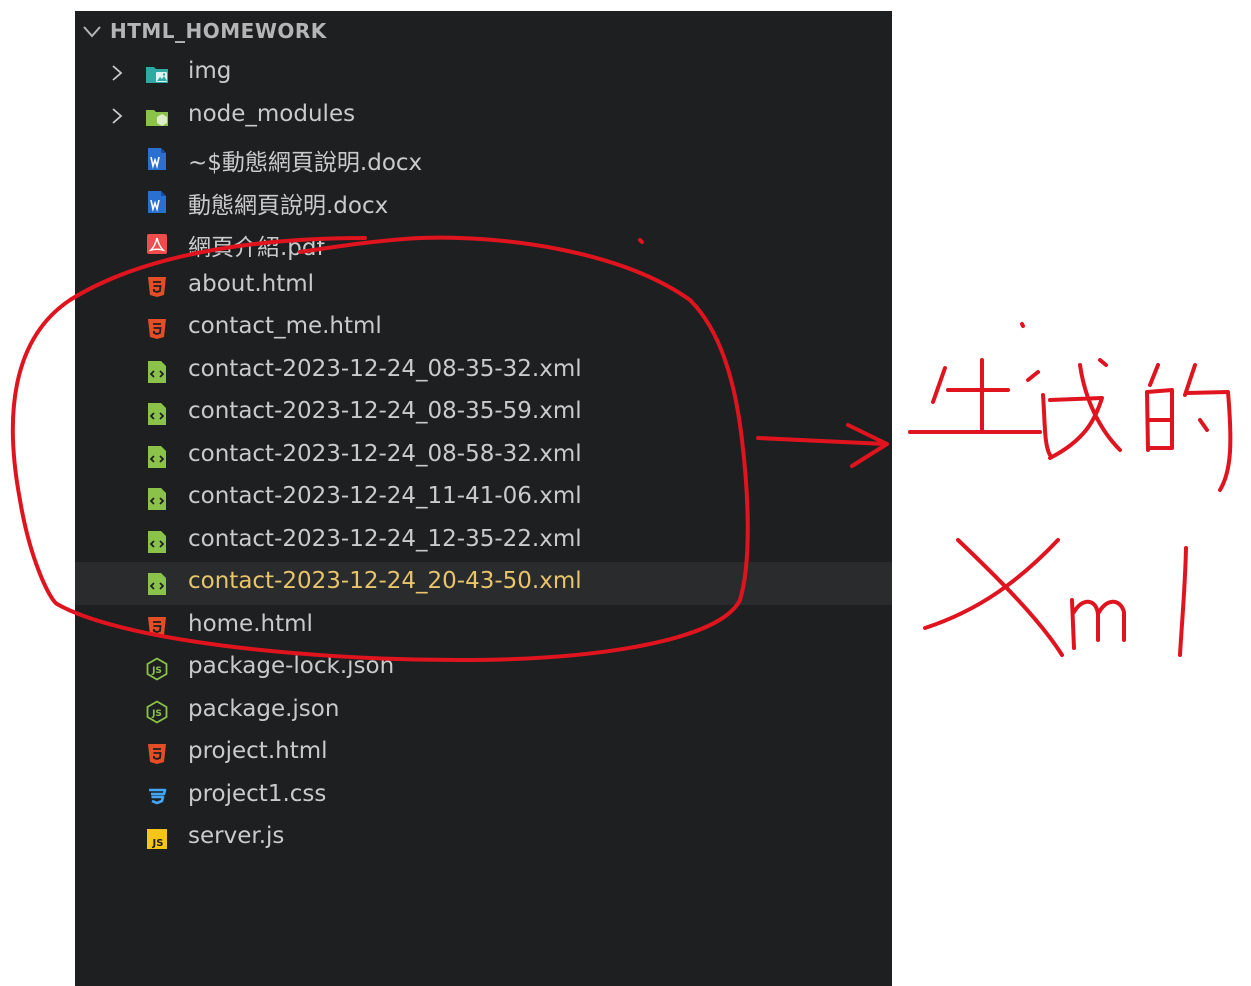  I want to click on folder-header: HTML_HOMEWORK, so click(483, 31).